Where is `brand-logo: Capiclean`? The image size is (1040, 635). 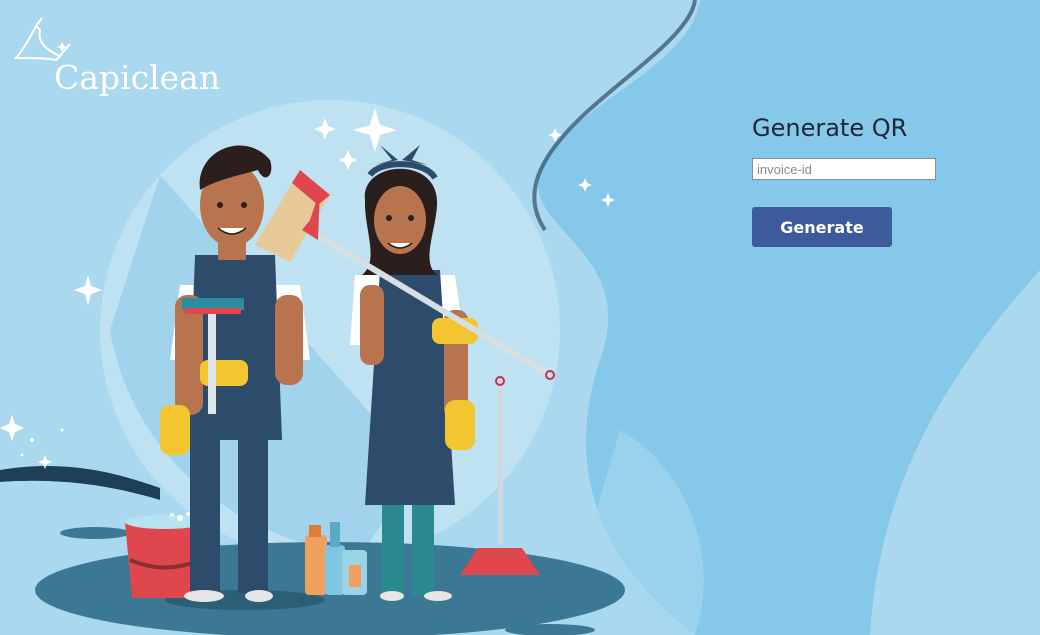
brand-logo: Capiclean is located at coordinates (117, 56).